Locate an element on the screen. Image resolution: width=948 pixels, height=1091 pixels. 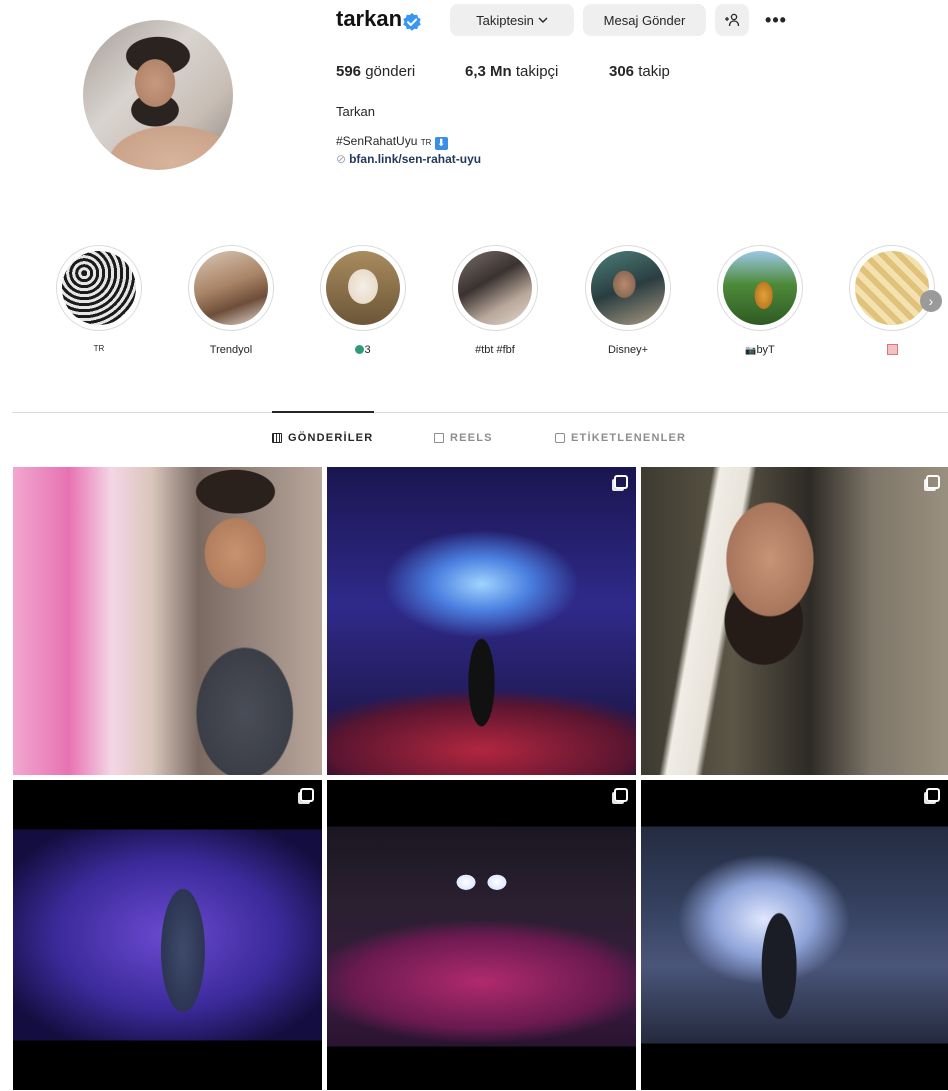
profile-link: ⊘ bfan.link/sen-rahat-uyu is located at coordinates (408, 159).